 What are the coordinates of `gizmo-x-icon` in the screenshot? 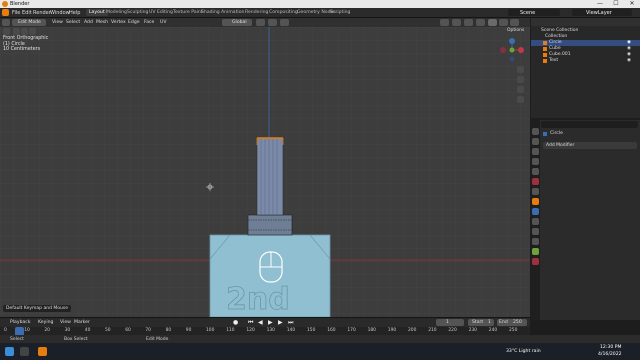 It's located at (521, 50).